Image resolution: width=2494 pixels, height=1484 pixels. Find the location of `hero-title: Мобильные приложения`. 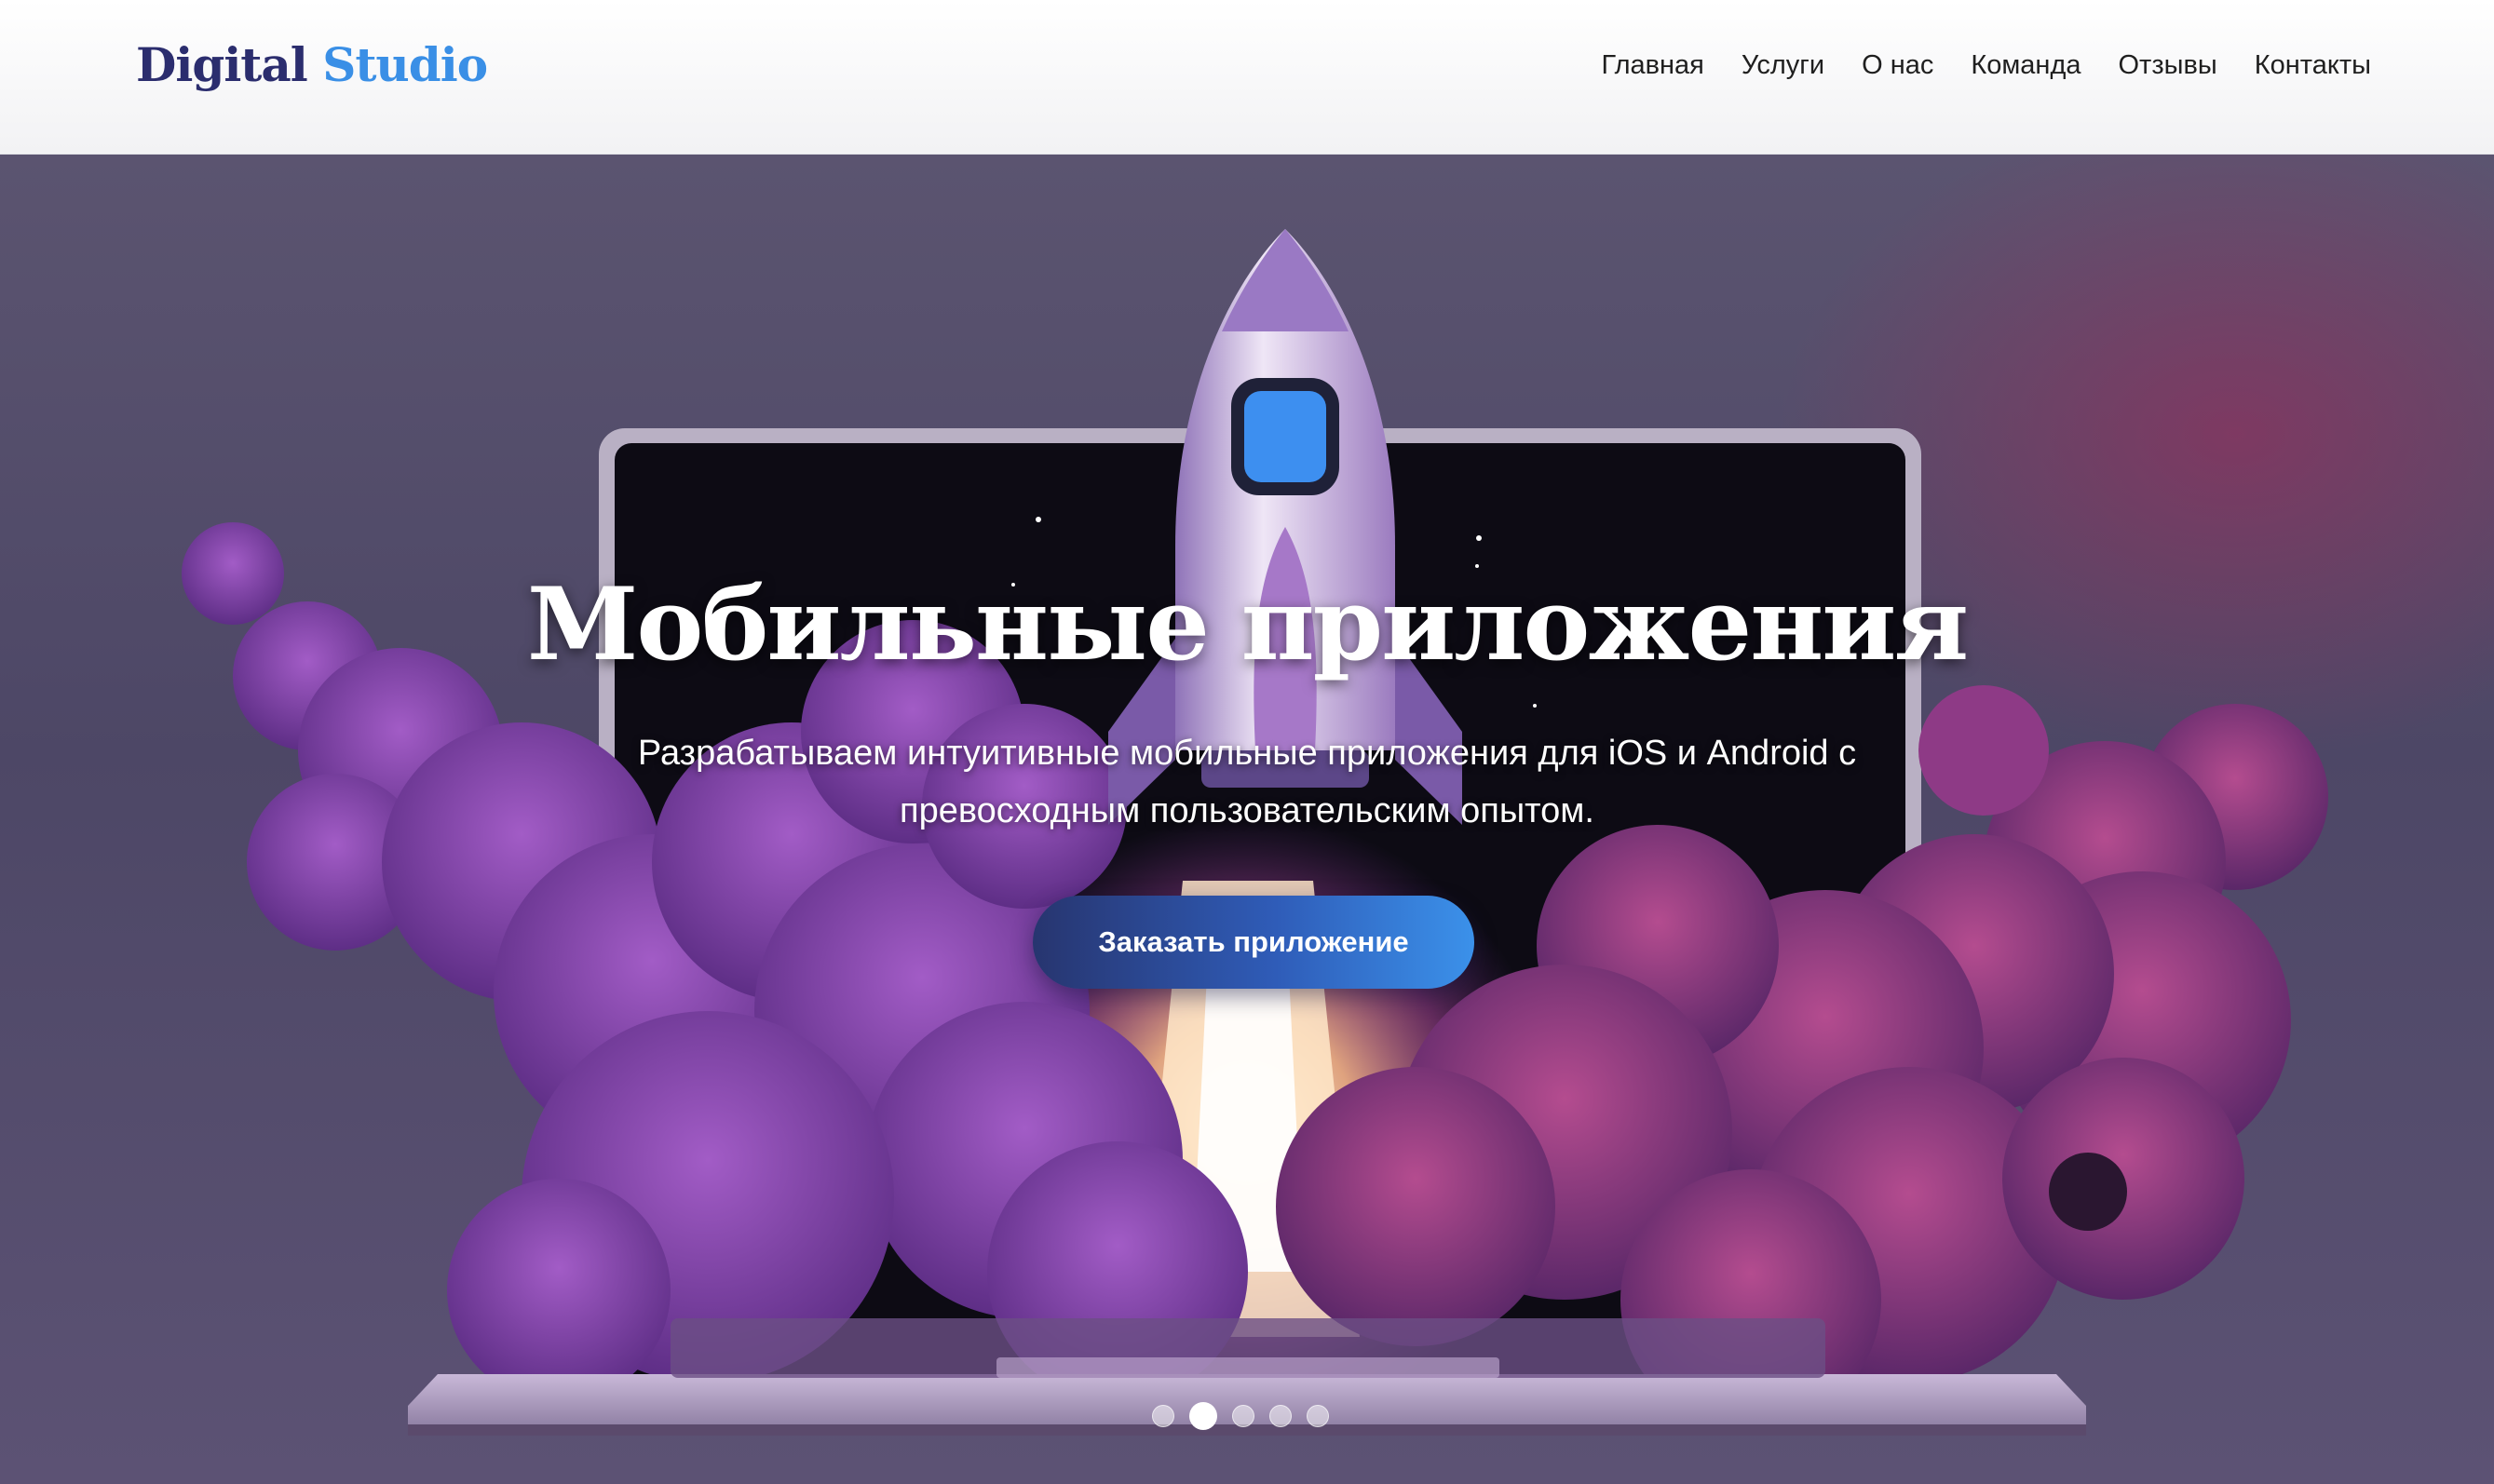

hero-title: Мобильные приложения is located at coordinates (1248, 624).